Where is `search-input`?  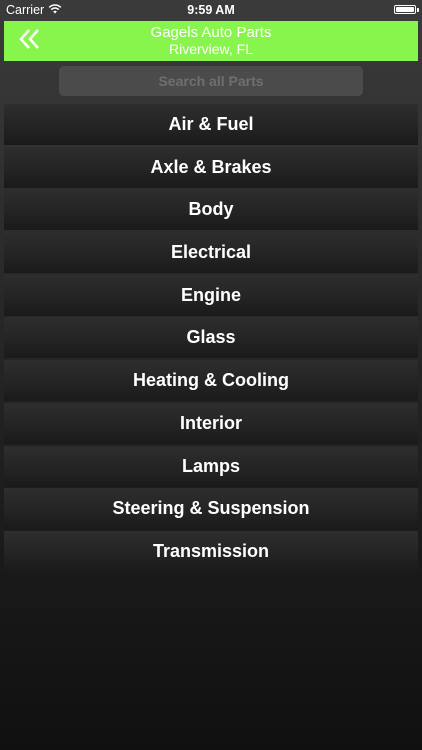
search-input is located at coordinates (211, 81).